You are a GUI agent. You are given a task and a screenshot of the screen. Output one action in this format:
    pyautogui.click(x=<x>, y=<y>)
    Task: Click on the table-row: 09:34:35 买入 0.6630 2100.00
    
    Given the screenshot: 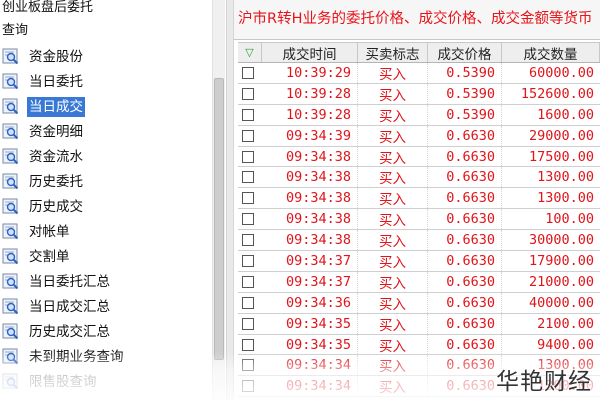 What is the action you would take?
    pyautogui.click(x=419, y=324)
    